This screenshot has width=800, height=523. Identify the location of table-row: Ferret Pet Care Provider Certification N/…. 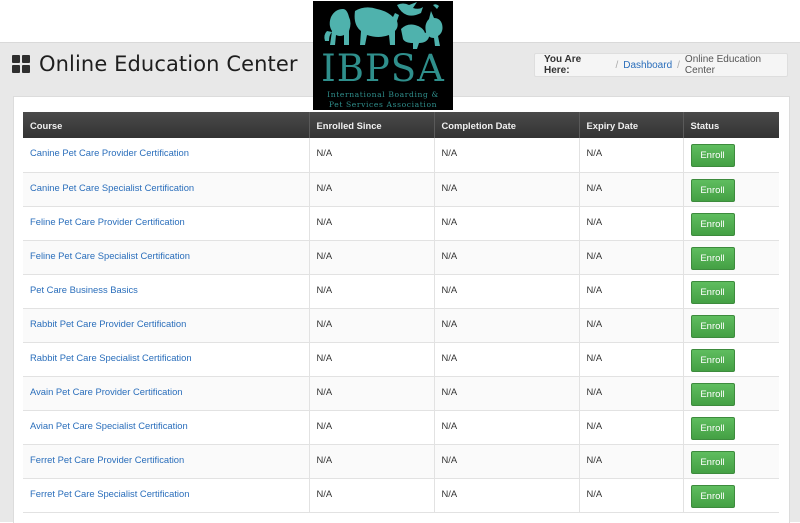
(401, 461).